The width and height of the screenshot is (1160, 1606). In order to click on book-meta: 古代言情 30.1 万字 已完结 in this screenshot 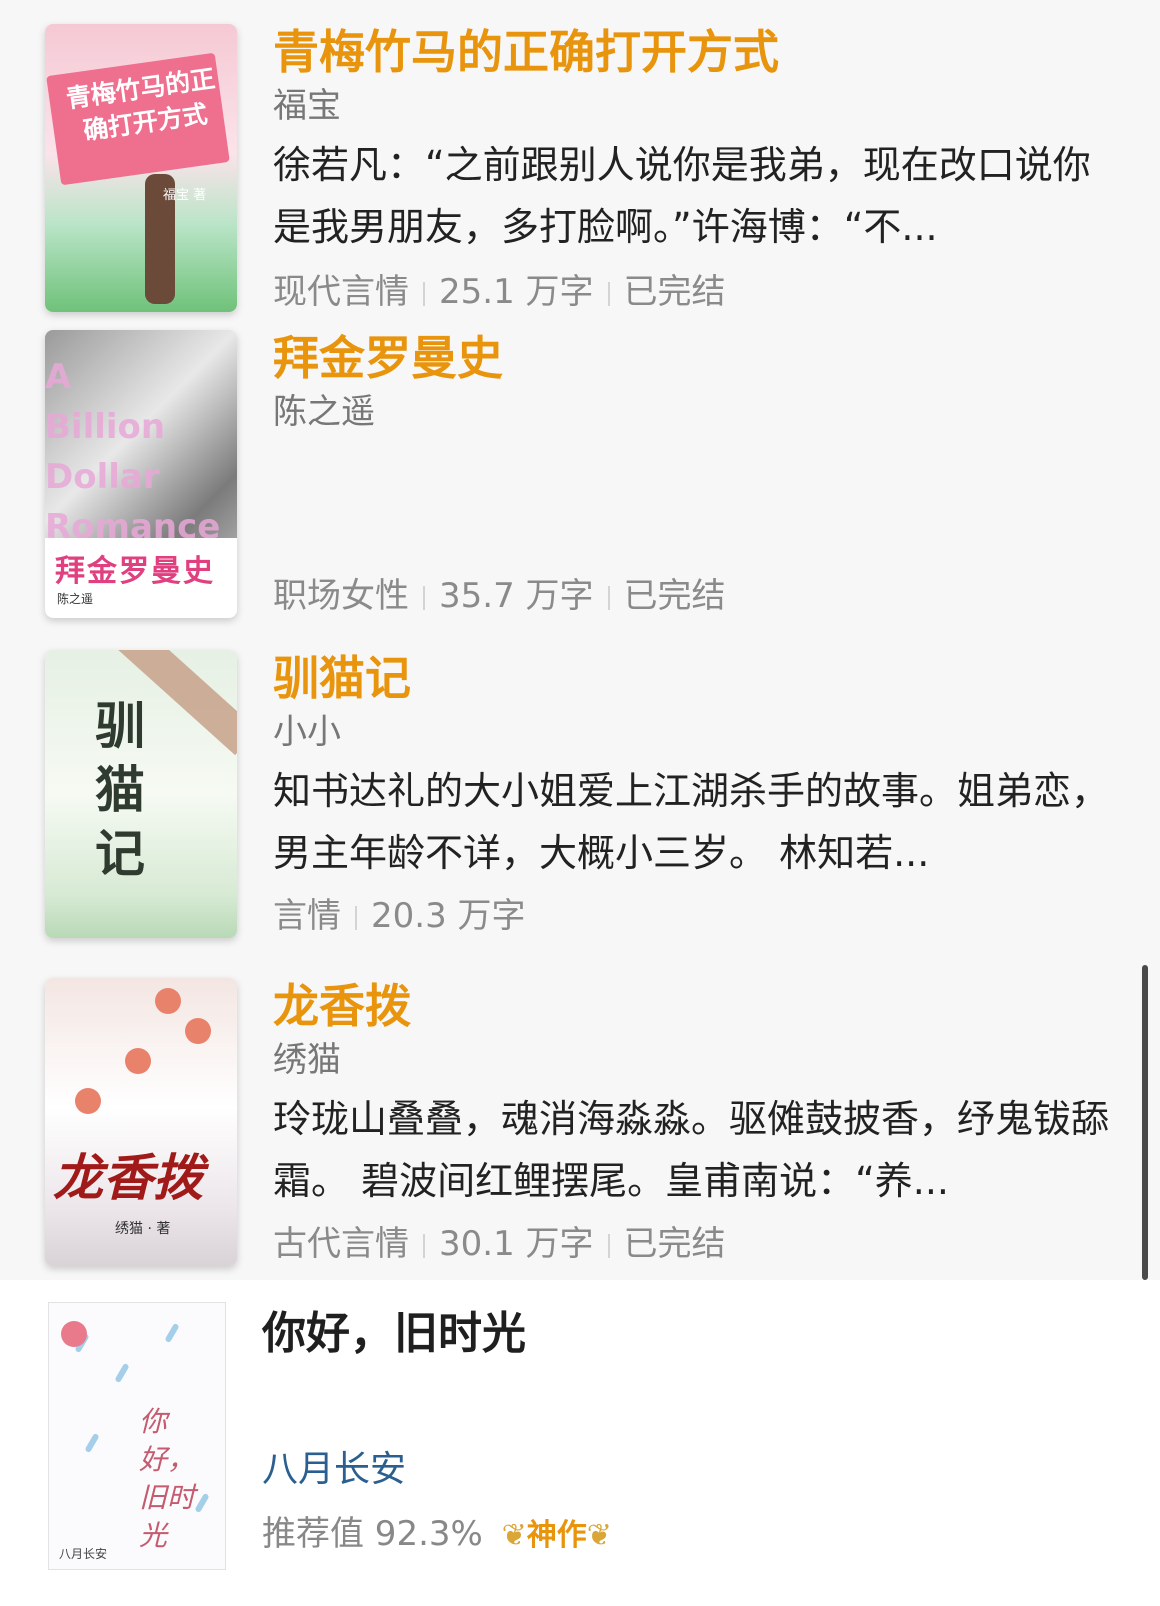, I will do `click(499, 1244)`.